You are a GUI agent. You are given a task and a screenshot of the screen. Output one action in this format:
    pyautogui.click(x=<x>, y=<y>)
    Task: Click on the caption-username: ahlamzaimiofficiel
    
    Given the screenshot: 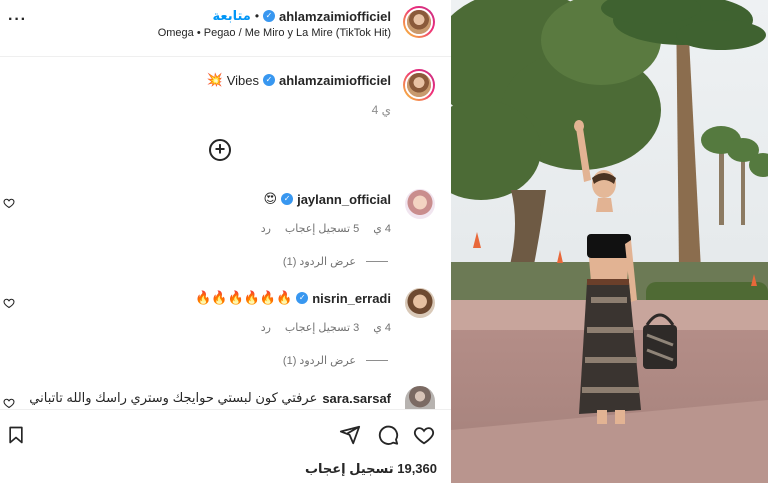 What is the action you would take?
    pyautogui.click(x=335, y=80)
    